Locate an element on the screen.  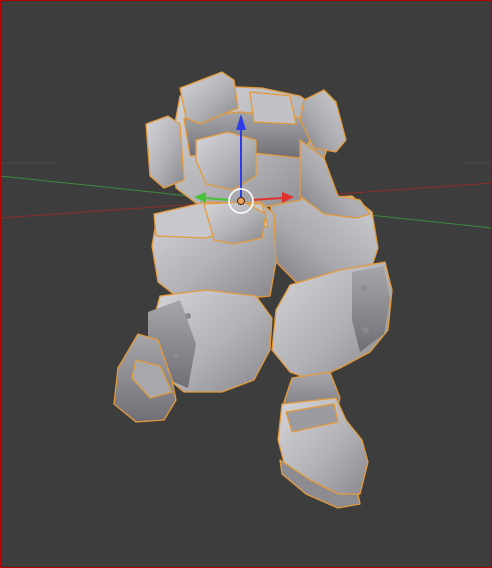
hip-section is located at coordinates (258, 145).